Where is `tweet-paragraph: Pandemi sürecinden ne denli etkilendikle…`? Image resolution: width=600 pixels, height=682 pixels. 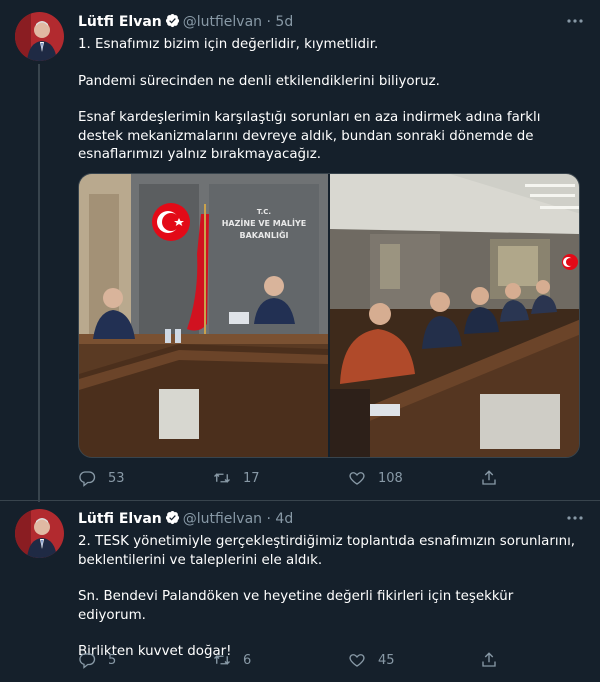 tweet-paragraph: Pandemi sürecinden ne denli etkilendikle… is located at coordinates (259, 81).